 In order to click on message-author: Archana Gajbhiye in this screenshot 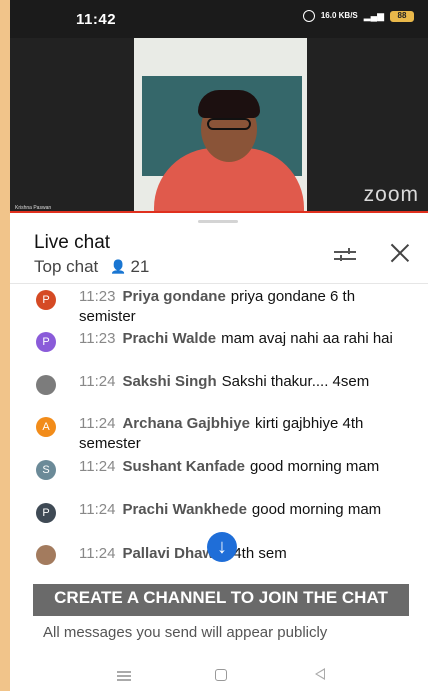, I will do `click(186, 423)`.